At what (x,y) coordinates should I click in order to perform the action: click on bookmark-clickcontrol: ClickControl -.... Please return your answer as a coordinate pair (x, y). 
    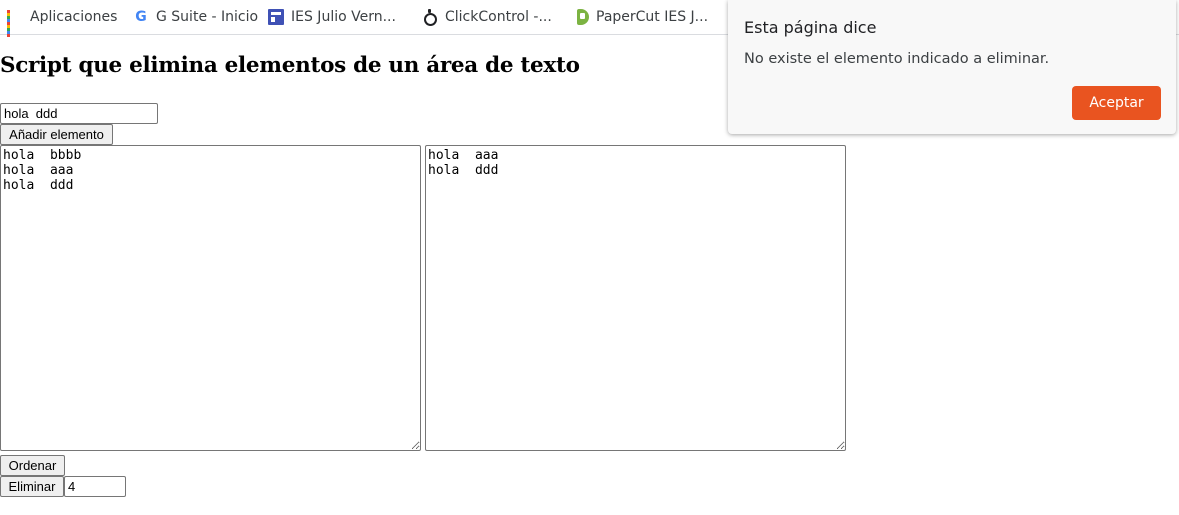
    Looking at the image, I should click on (487, 17).